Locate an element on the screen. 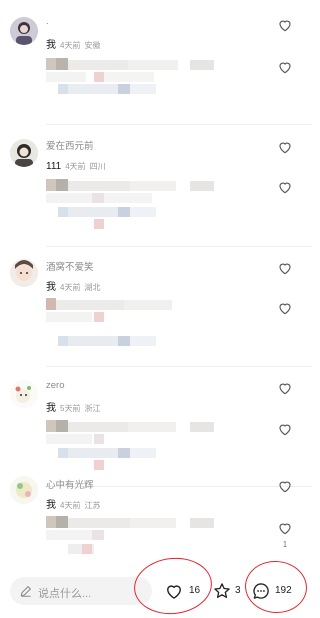  comment-username: 酒窝不爱笑 is located at coordinates (70, 266).